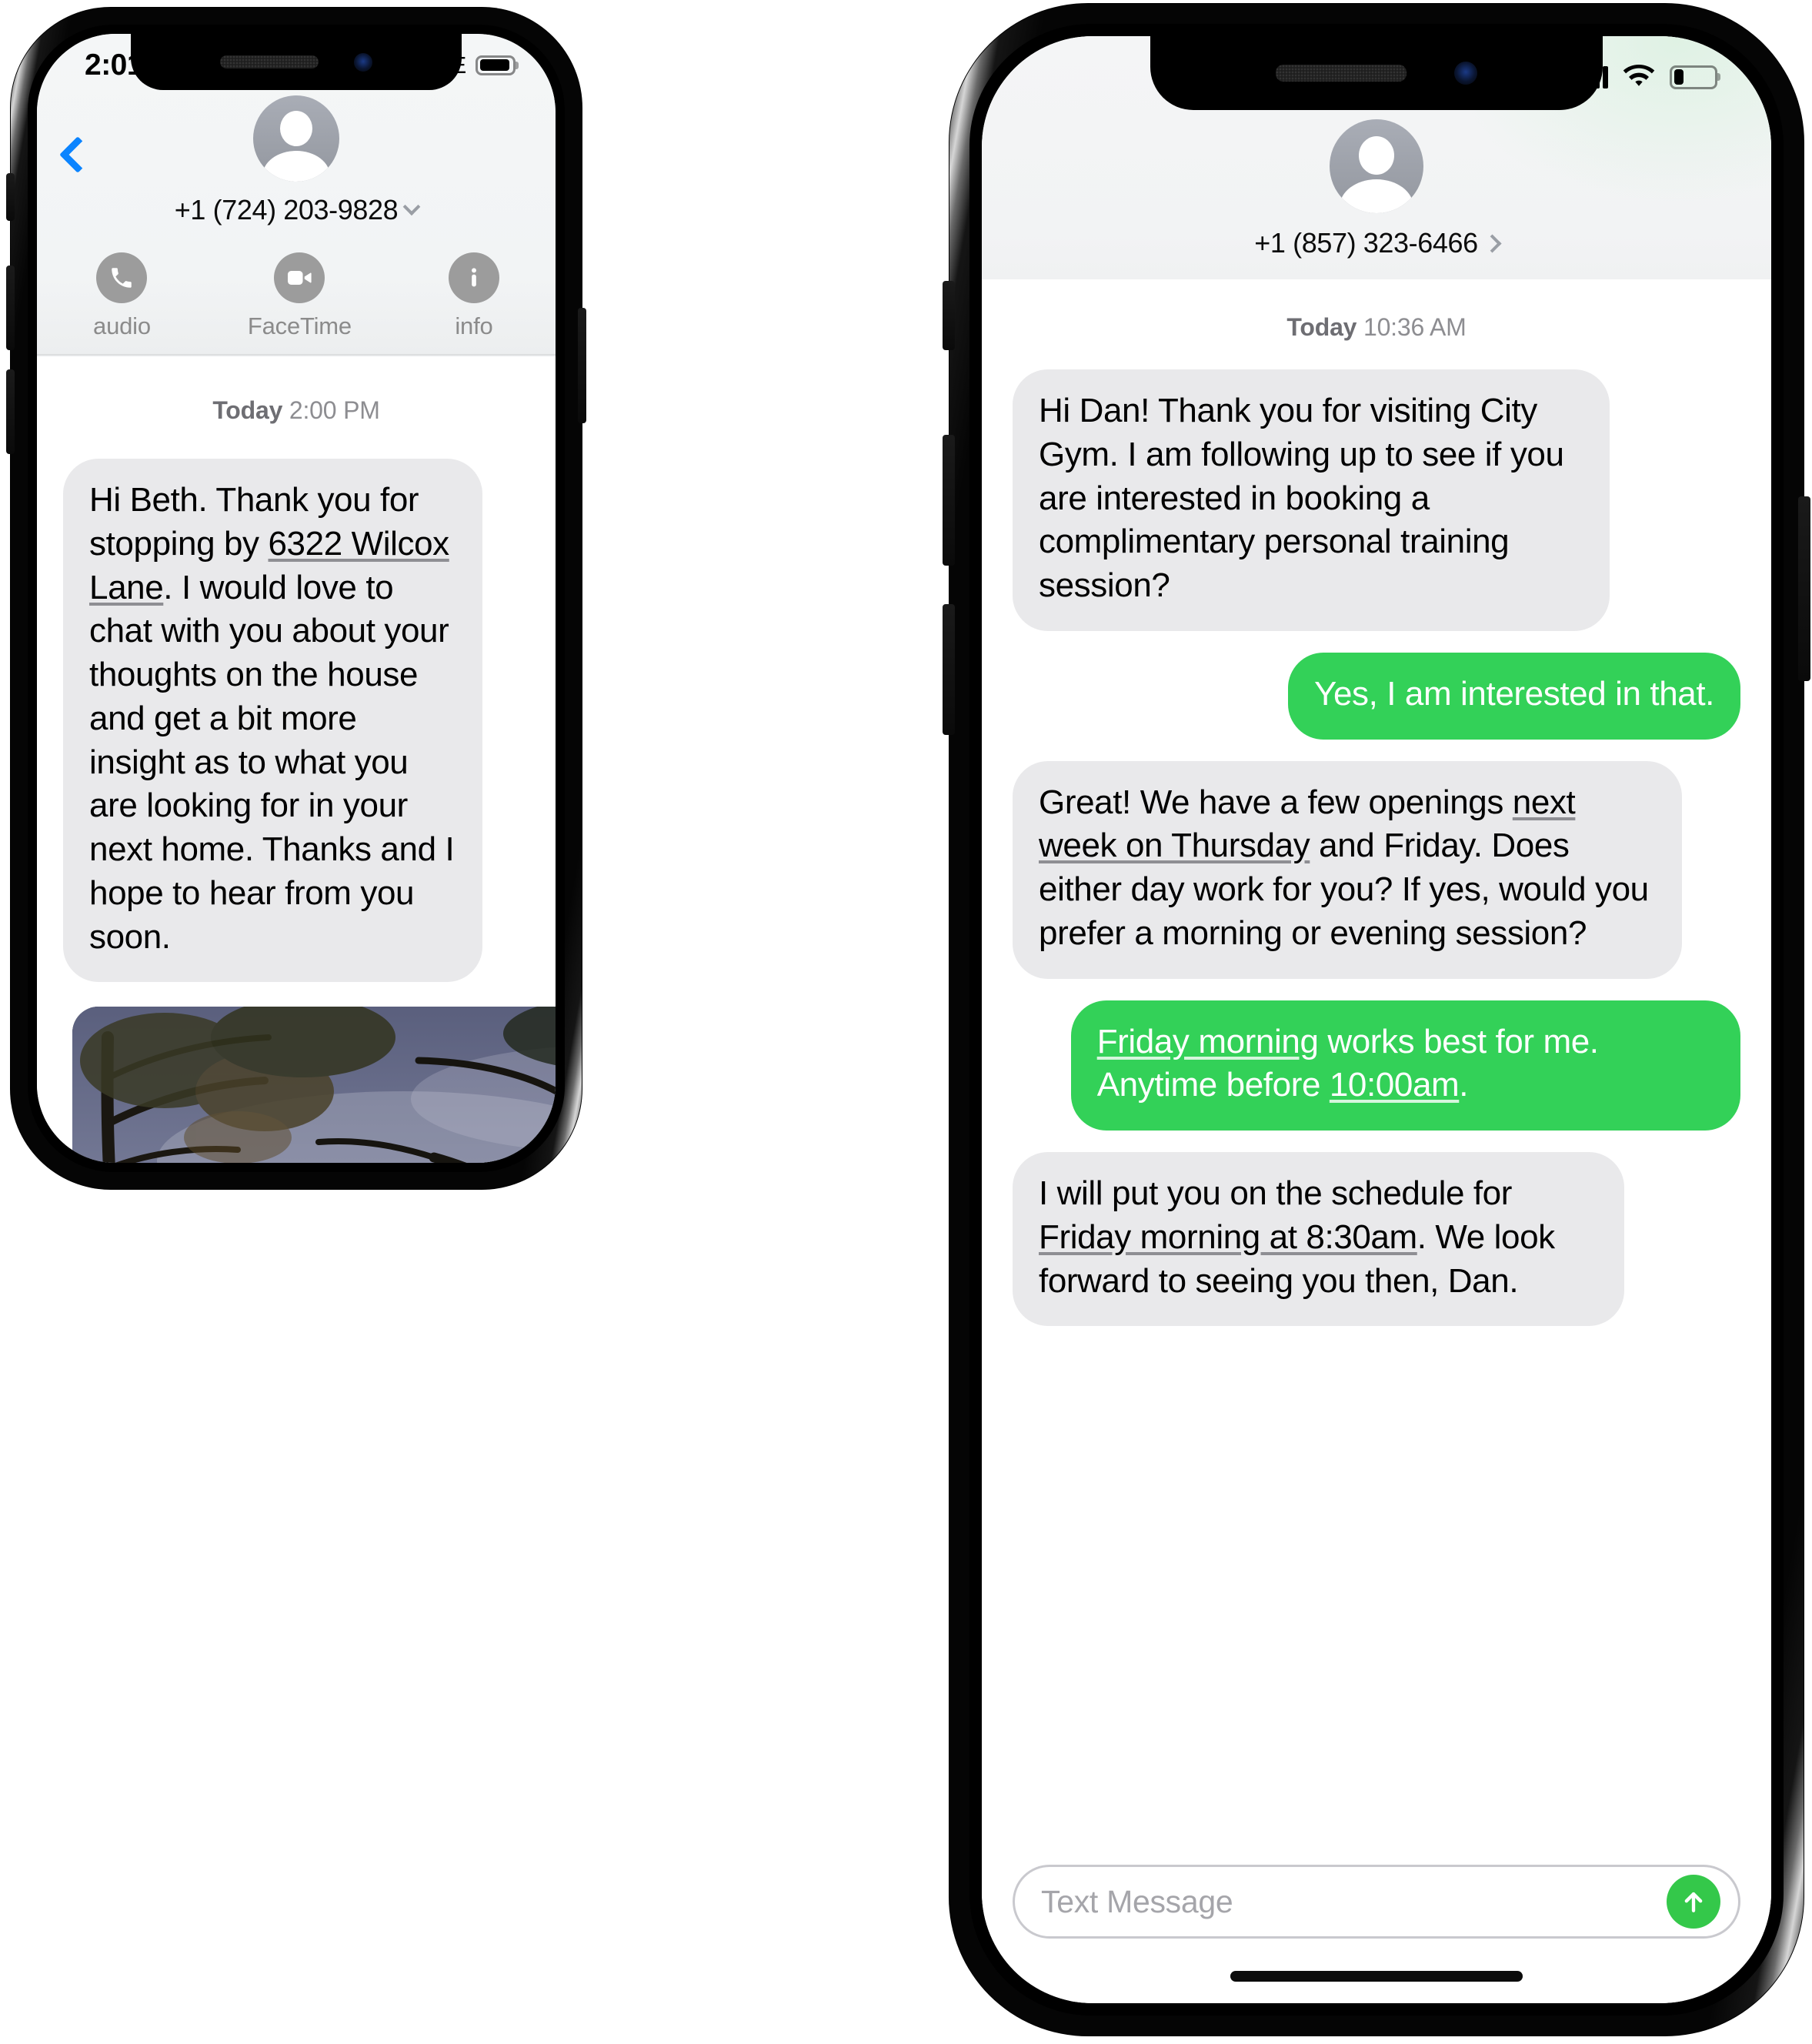 The image size is (1812, 2044). What do you see at coordinates (1492, 243) in the screenshot?
I see `chevron-right-icon` at bounding box center [1492, 243].